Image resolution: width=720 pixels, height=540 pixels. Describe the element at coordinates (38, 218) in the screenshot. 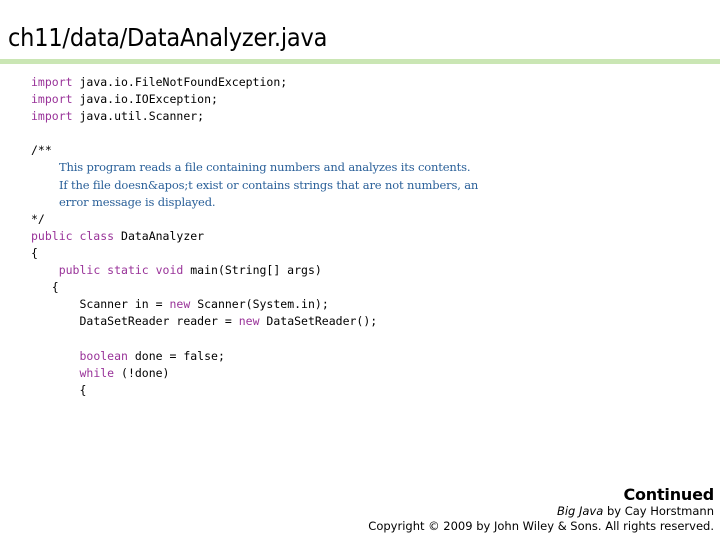

I see `code-text: */` at that location.